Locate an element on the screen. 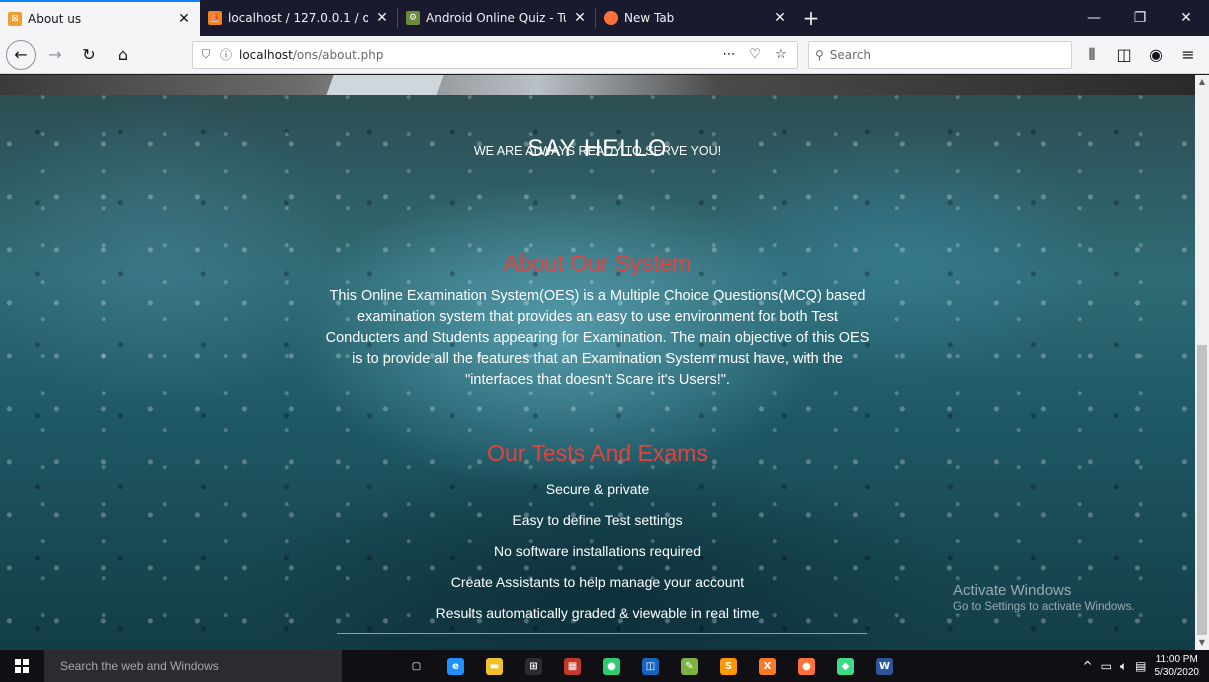 The height and width of the screenshot is (682, 1209). divider is located at coordinates (602, 633).